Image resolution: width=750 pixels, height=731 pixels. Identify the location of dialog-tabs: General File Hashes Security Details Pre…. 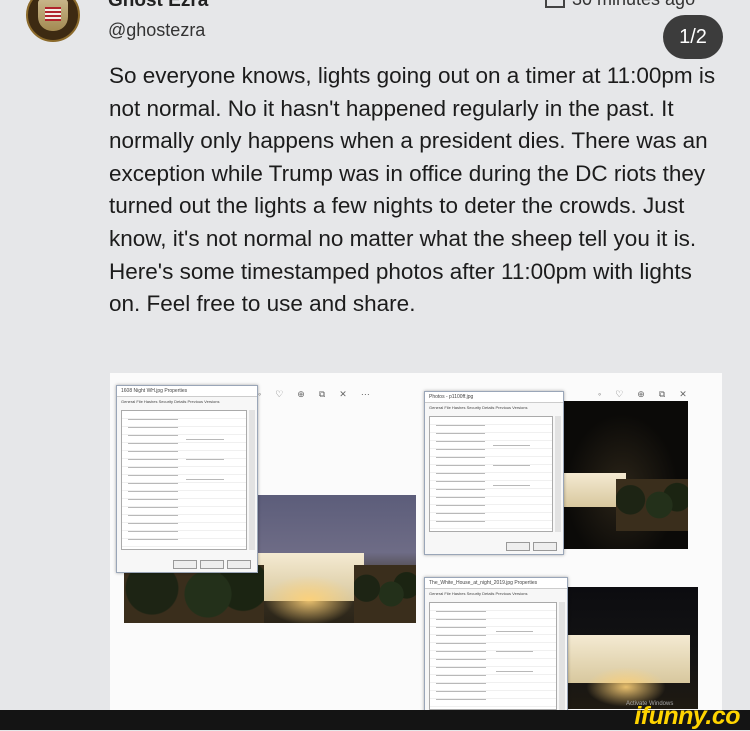
(187, 403).